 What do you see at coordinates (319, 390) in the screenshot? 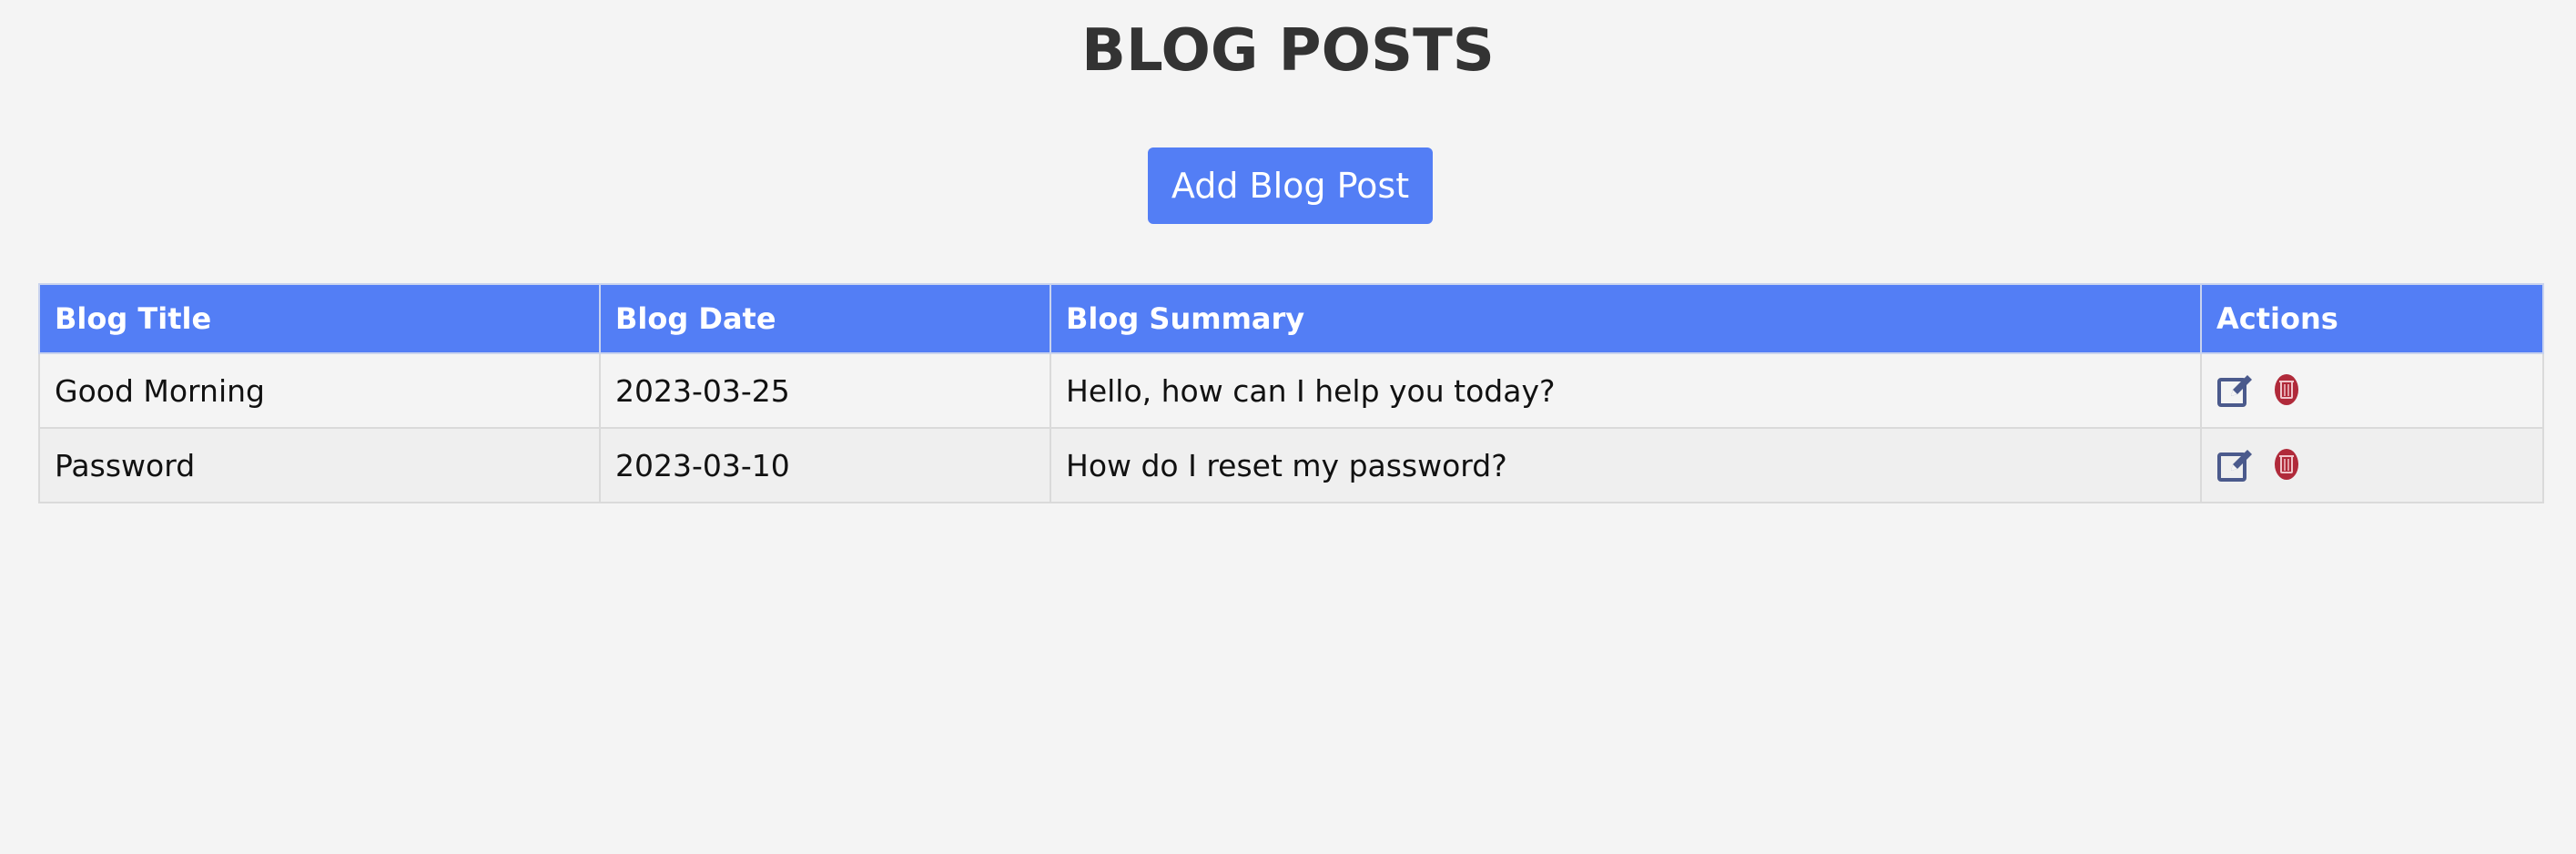
I see `blog-title-cell: Good Morning` at bounding box center [319, 390].